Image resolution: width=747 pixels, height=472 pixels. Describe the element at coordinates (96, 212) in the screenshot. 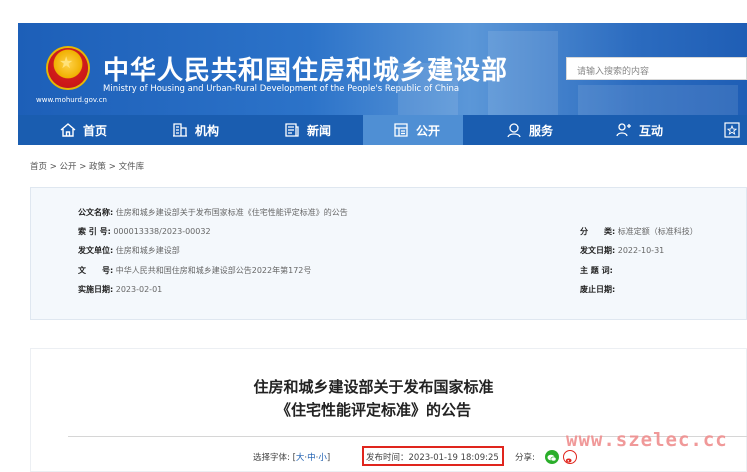

I see `meta-label: 公文名称:` at that location.